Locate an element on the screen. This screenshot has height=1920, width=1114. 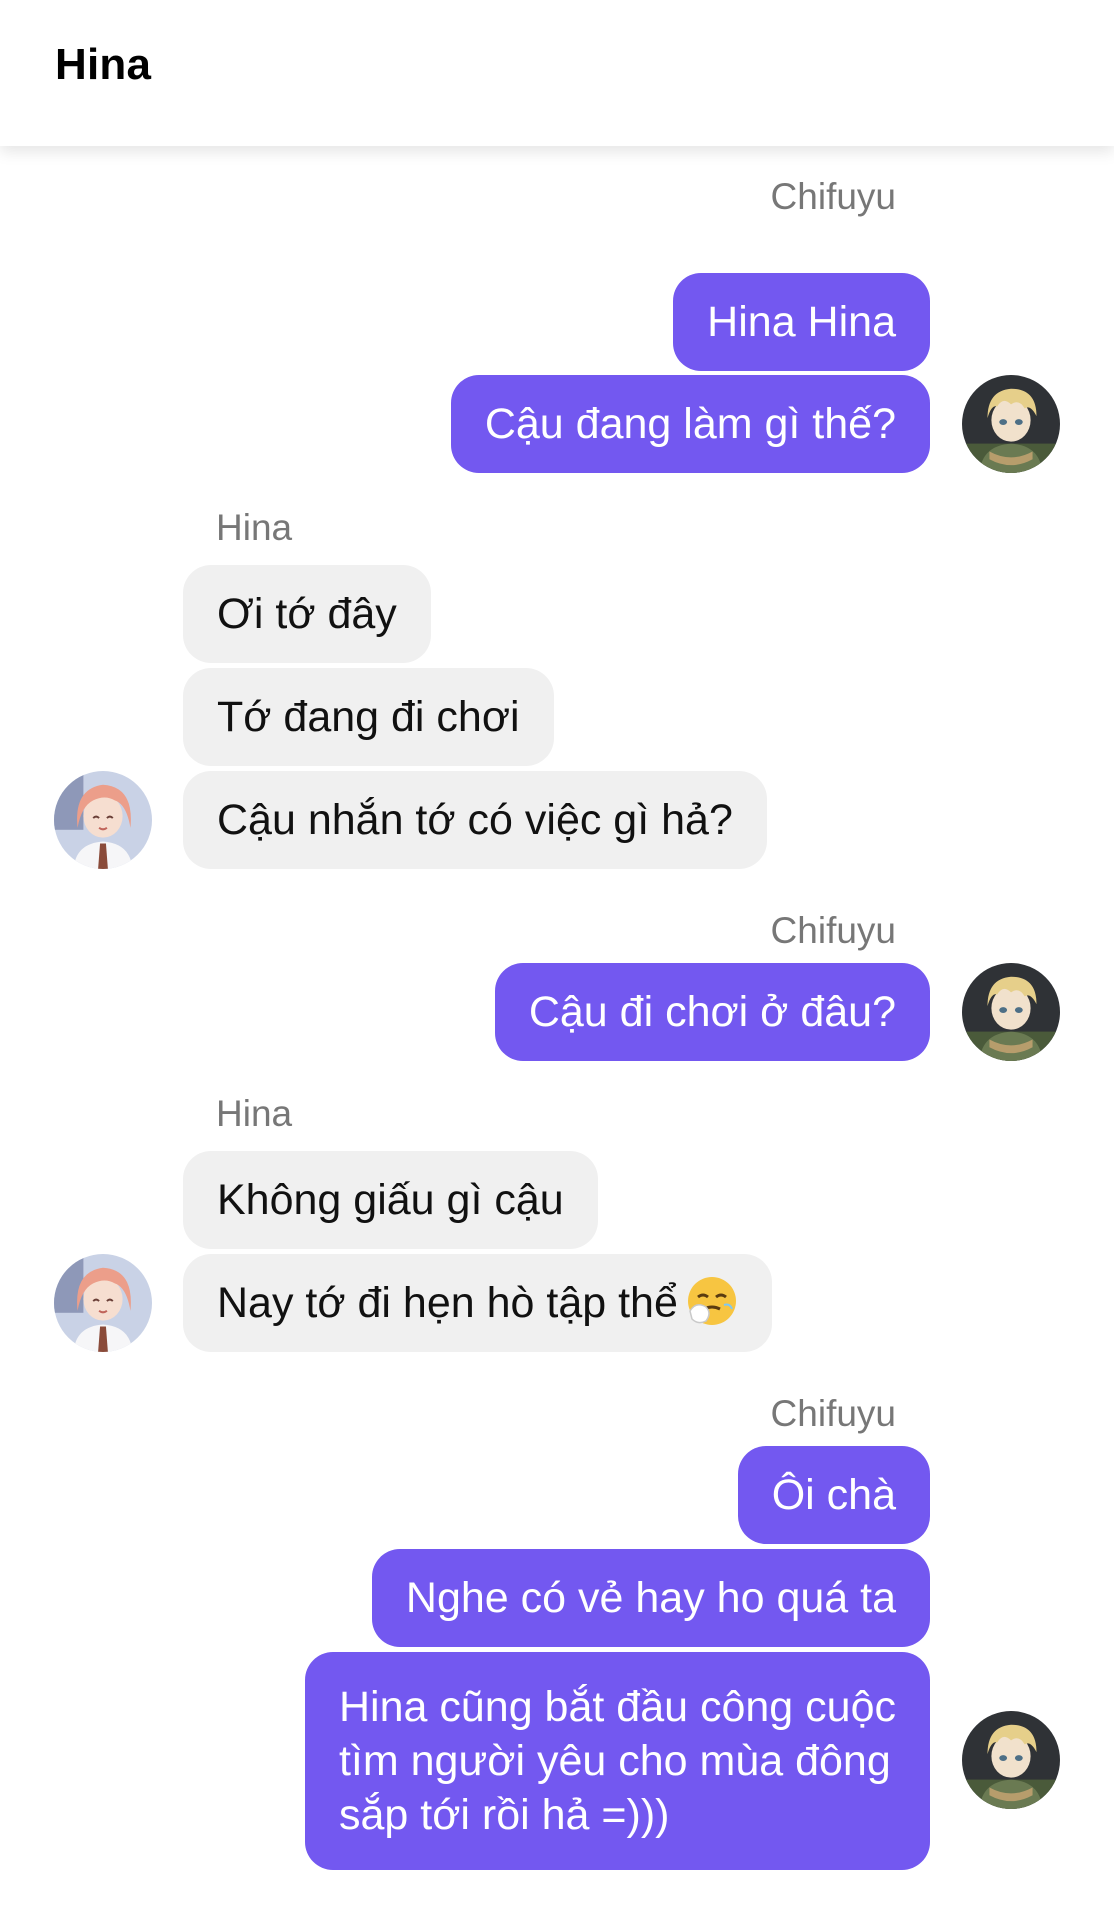
message-bubble-outgoing: Cậu đi chơi ở đâu? is located at coordinates (712, 1012).